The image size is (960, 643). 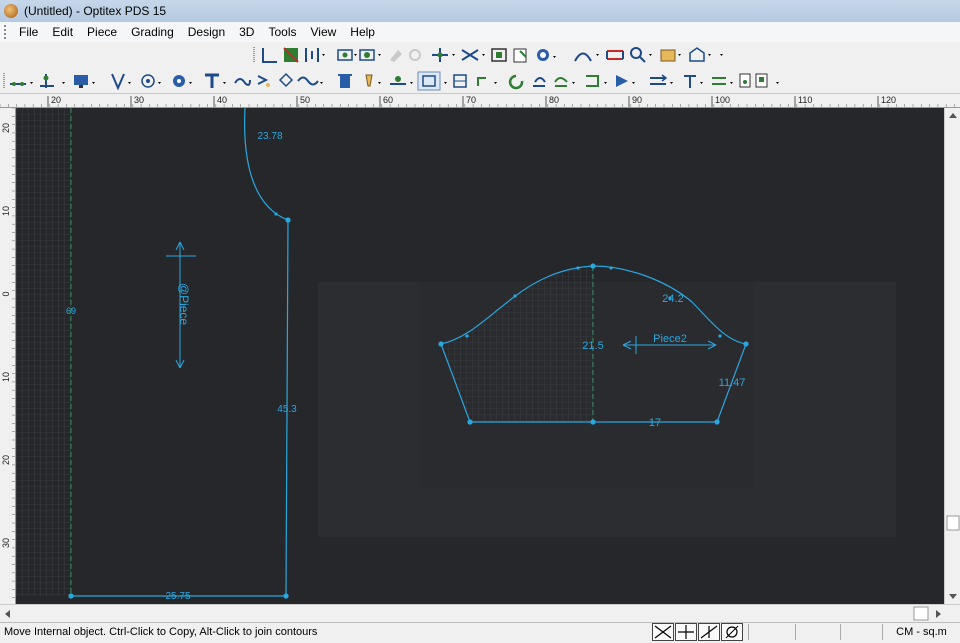 I want to click on menu-design: Design, so click(x=206, y=32).